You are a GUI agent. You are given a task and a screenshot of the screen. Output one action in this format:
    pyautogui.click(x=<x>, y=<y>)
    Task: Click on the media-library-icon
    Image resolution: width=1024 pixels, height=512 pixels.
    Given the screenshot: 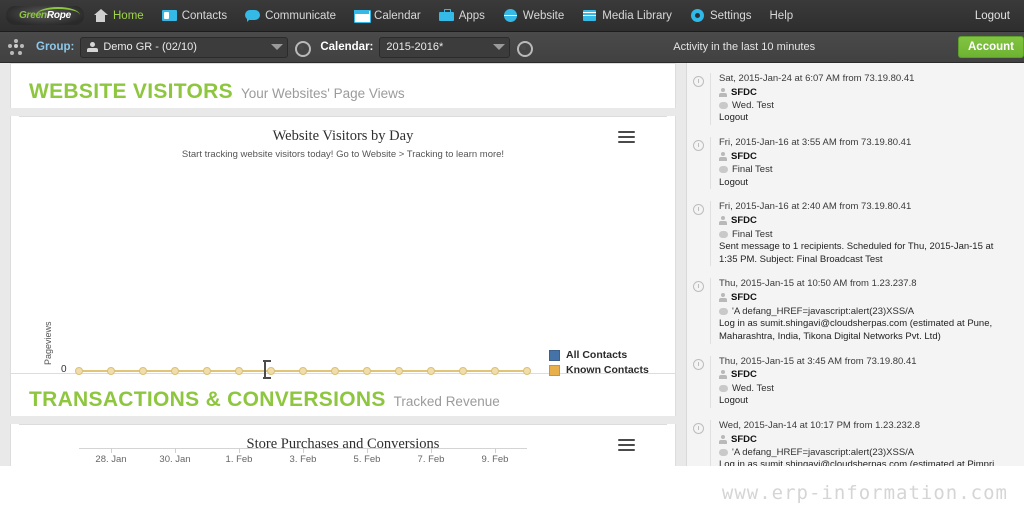 What is the action you would take?
    pyautogui.click(x=589, y=15)
    